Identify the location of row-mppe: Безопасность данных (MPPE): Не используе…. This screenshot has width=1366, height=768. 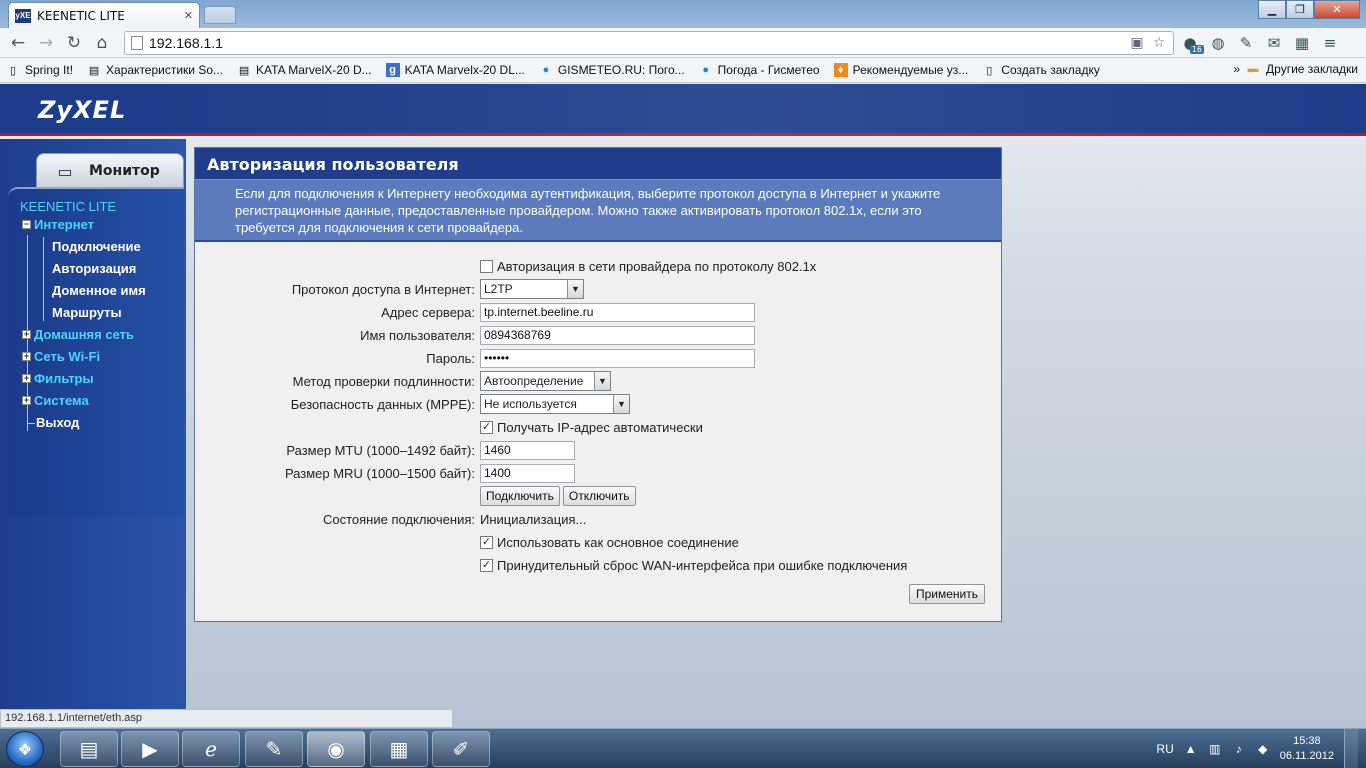
(598, 404).